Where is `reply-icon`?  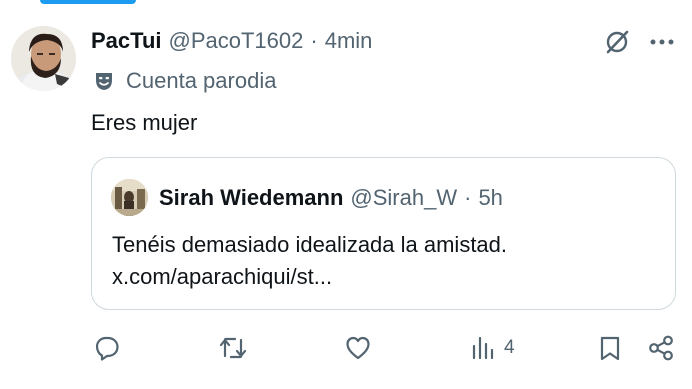
reply-icon is located at coordinates (107, 348).